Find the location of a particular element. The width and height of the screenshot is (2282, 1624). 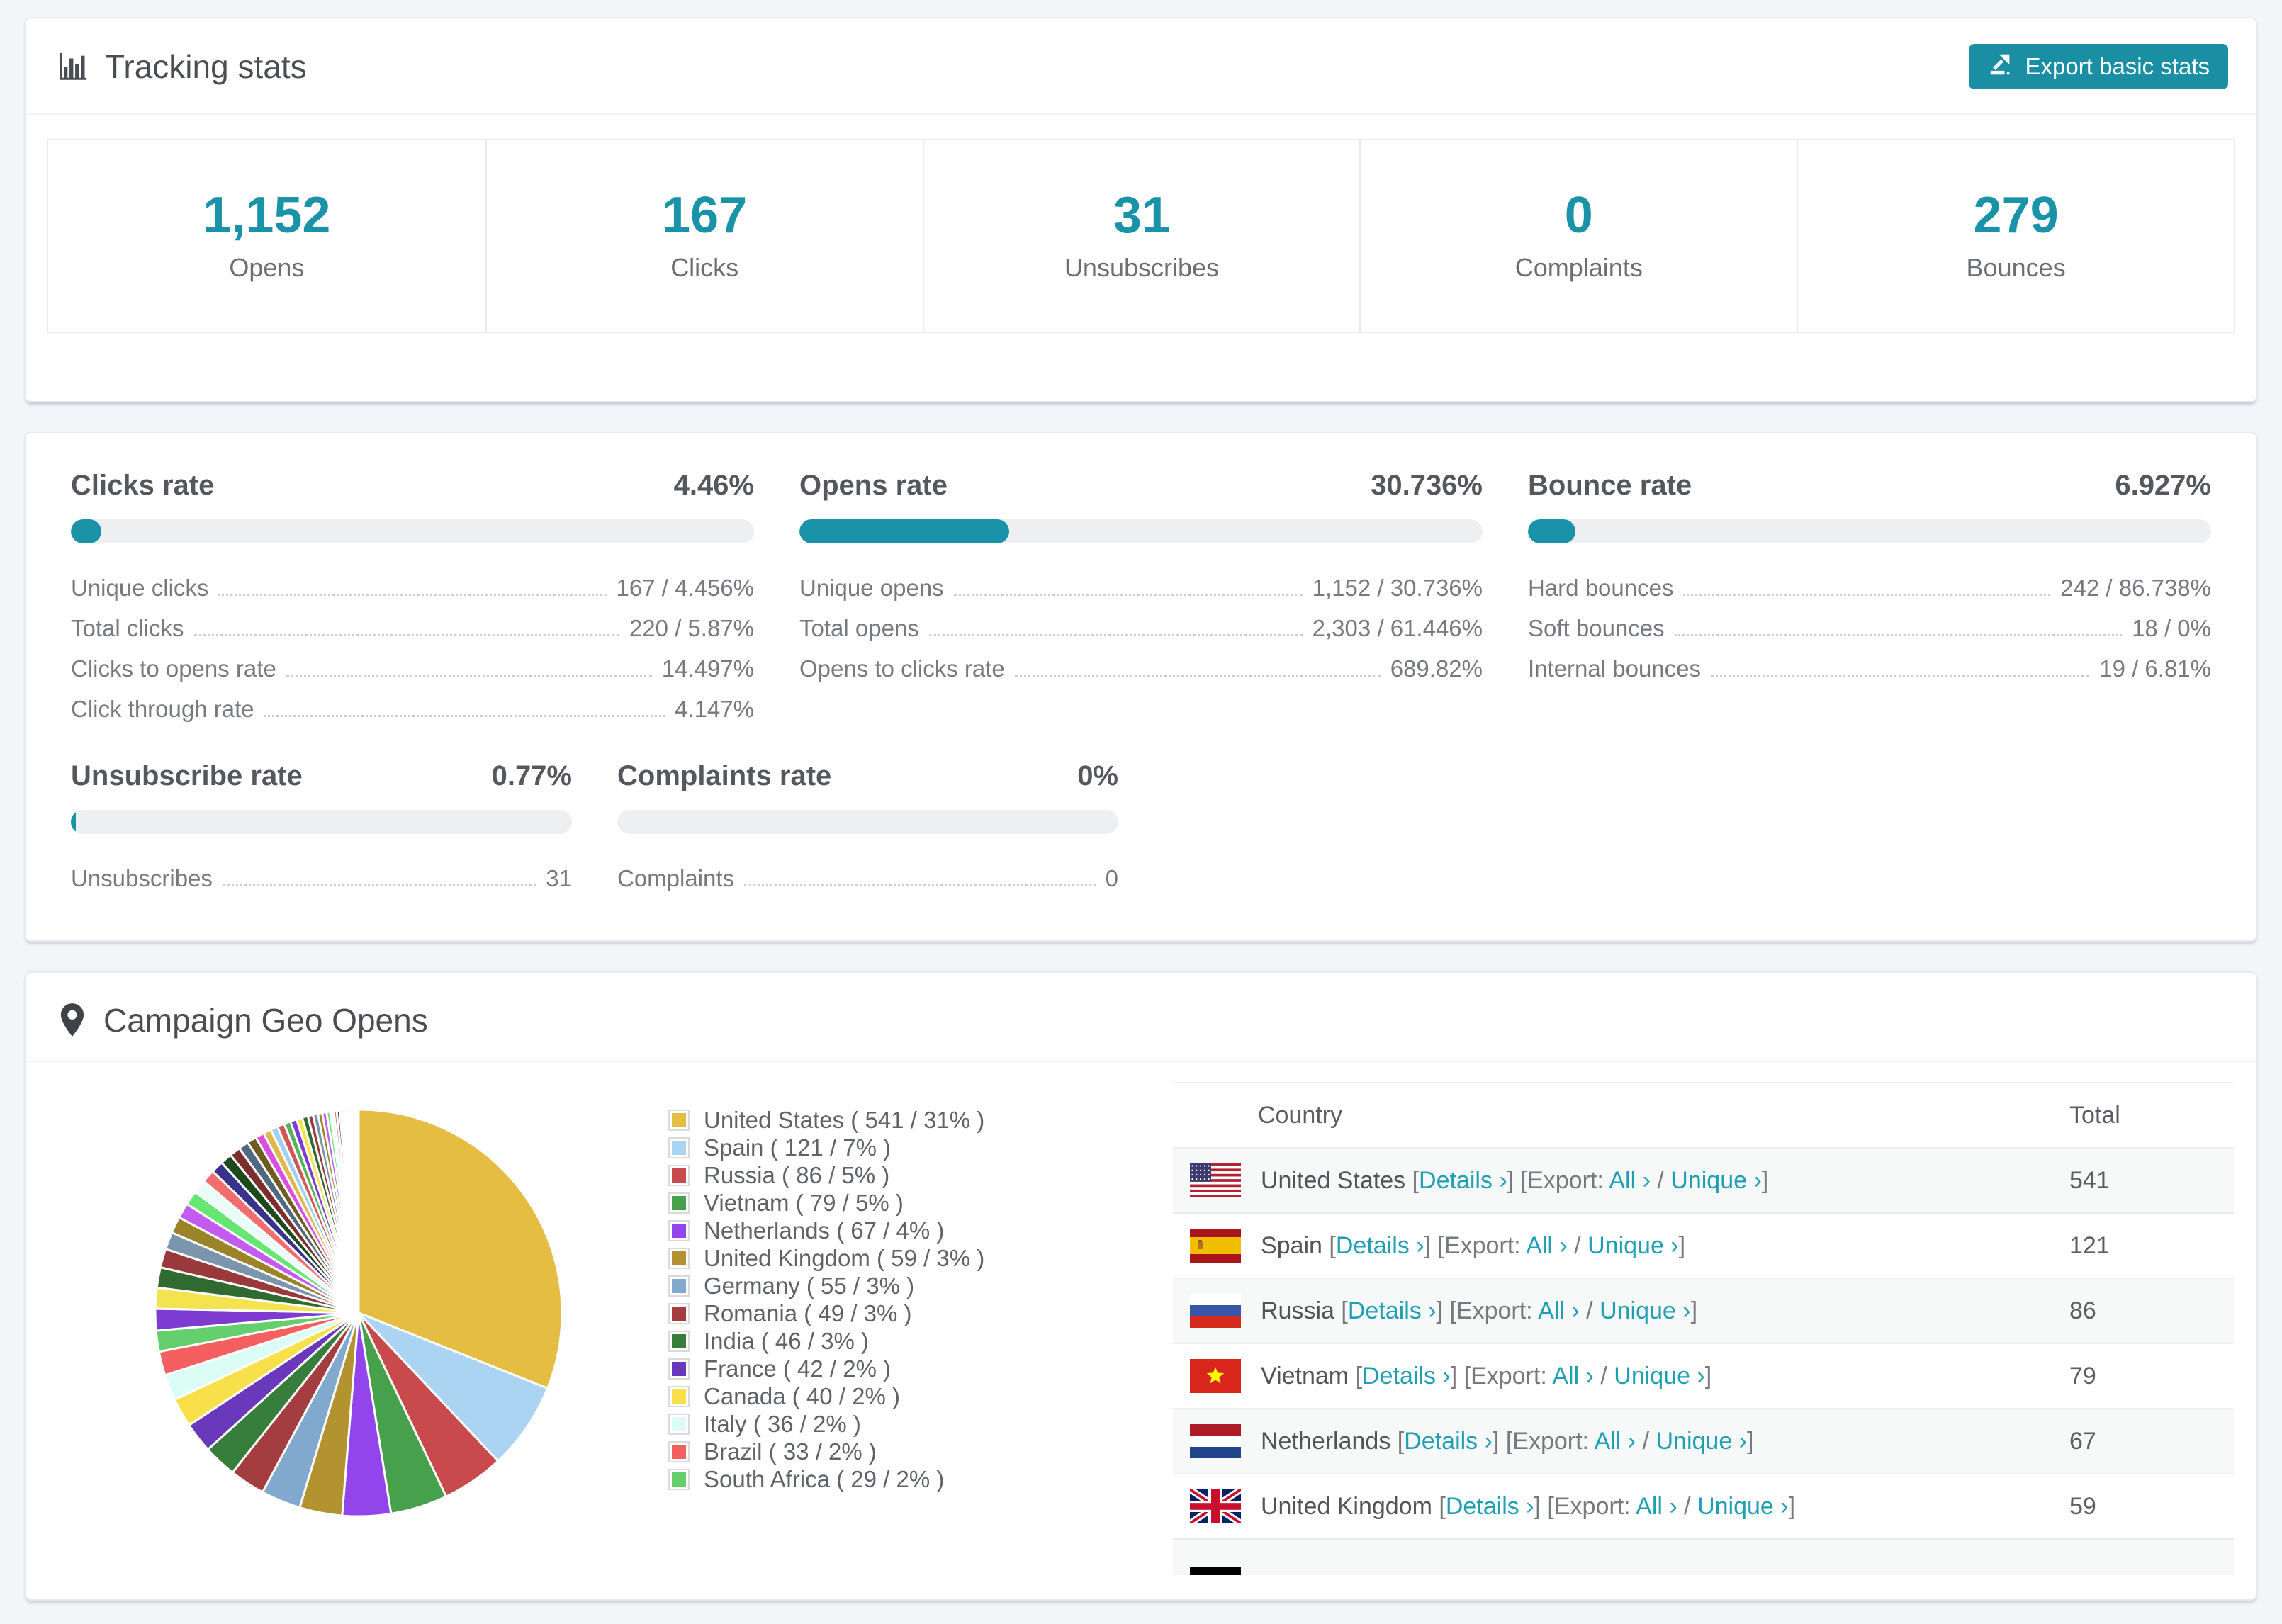

geo-pie-chart is located at coordinates (358, 1341).